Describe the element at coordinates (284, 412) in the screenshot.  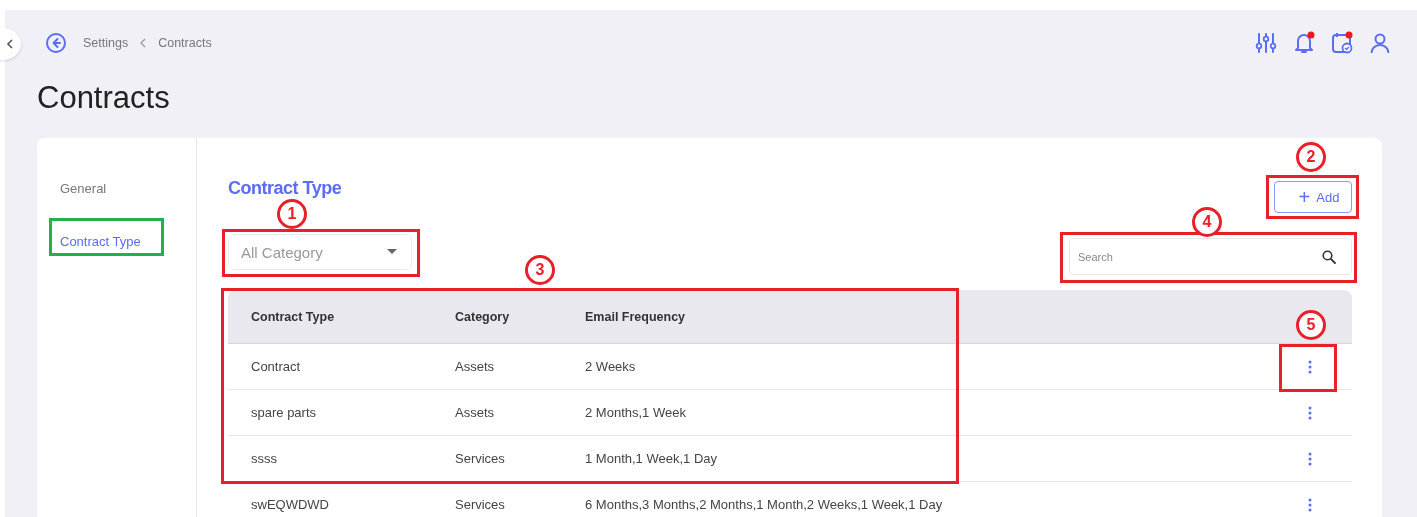
I see `table-cell-text: spare parts` at that location.